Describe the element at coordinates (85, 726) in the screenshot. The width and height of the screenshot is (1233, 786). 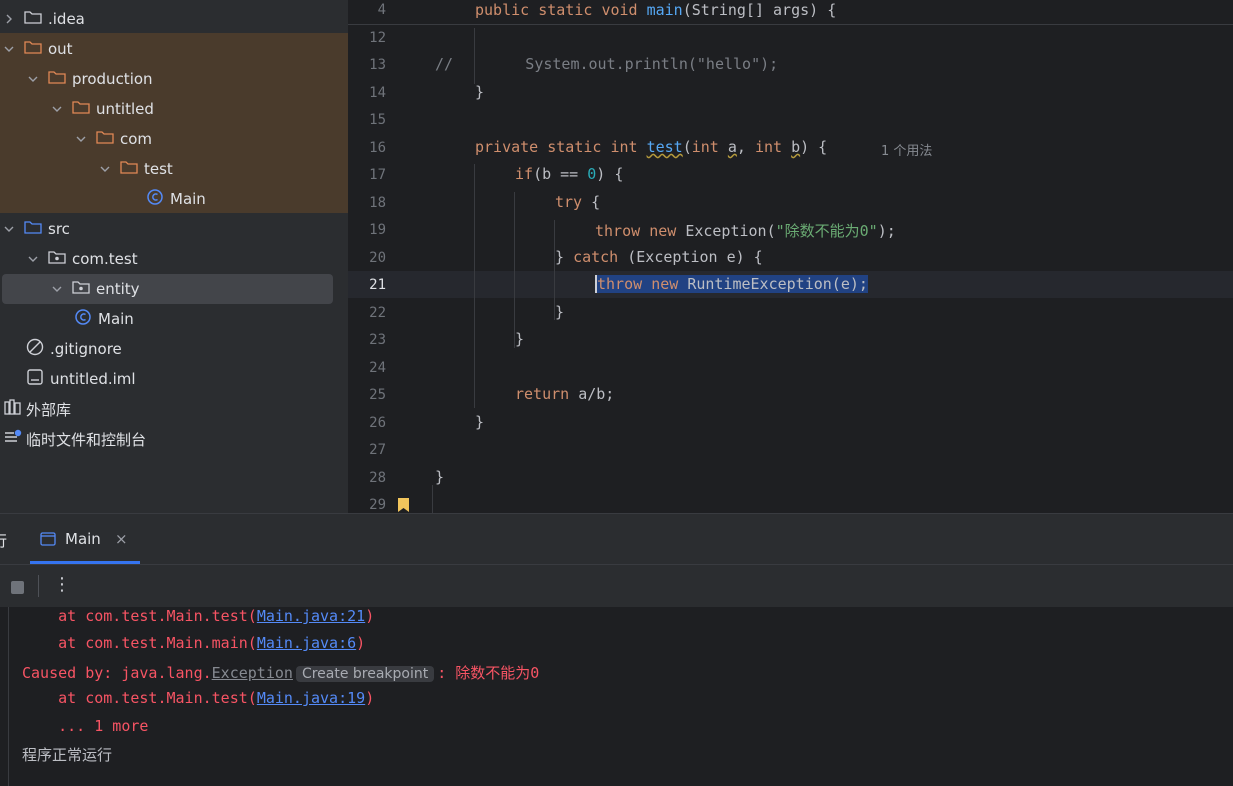
I see `console-line: ... 1 more` at that location.